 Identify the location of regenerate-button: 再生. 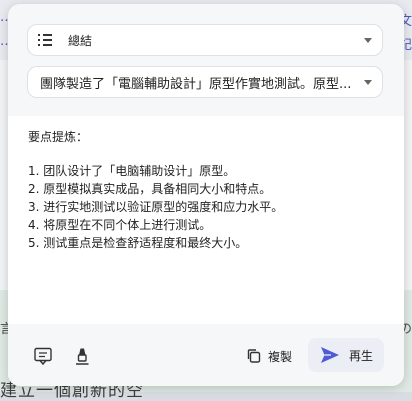
(346, 355).